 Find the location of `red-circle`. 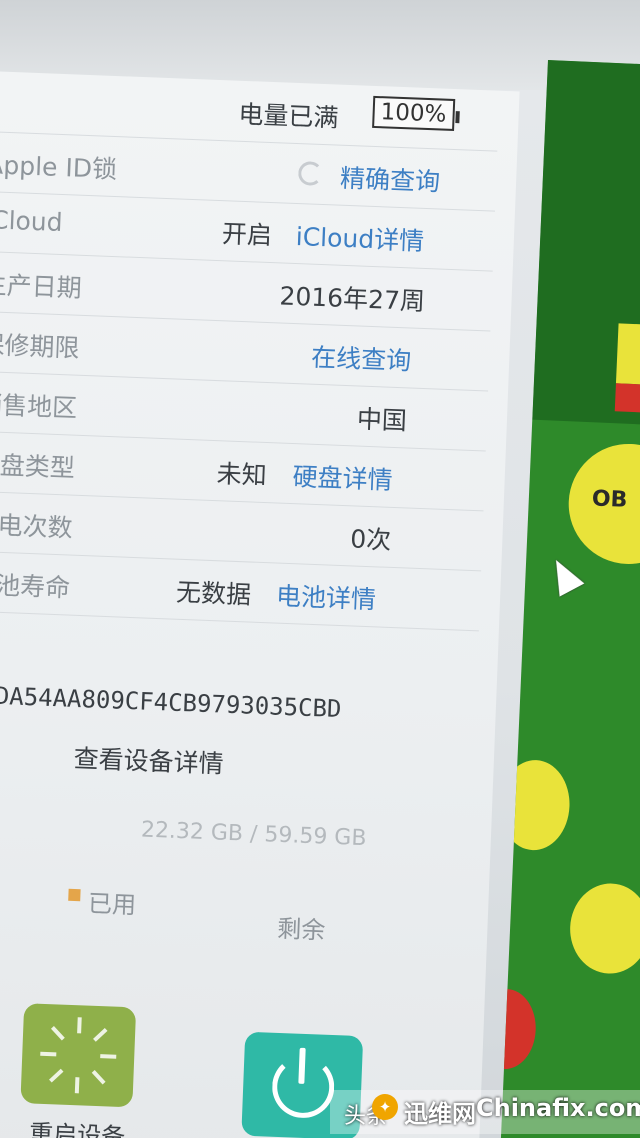

red-circle is located at coordinates (519, 1029).